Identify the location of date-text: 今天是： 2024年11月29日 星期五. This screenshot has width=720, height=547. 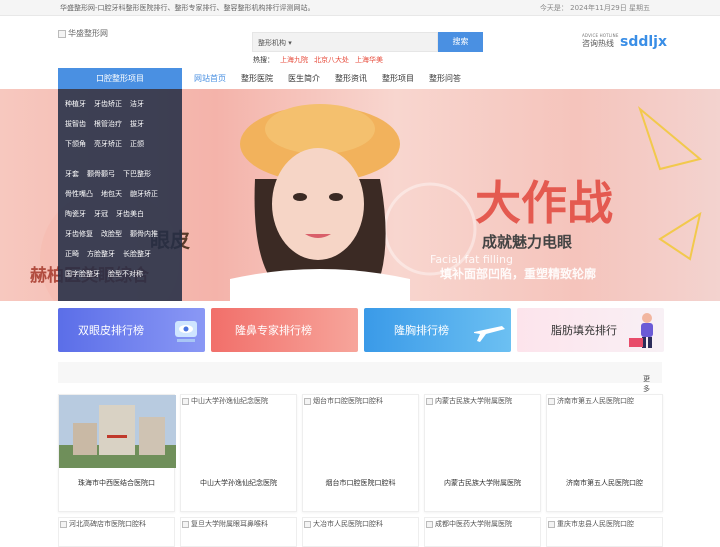
(594, 8).